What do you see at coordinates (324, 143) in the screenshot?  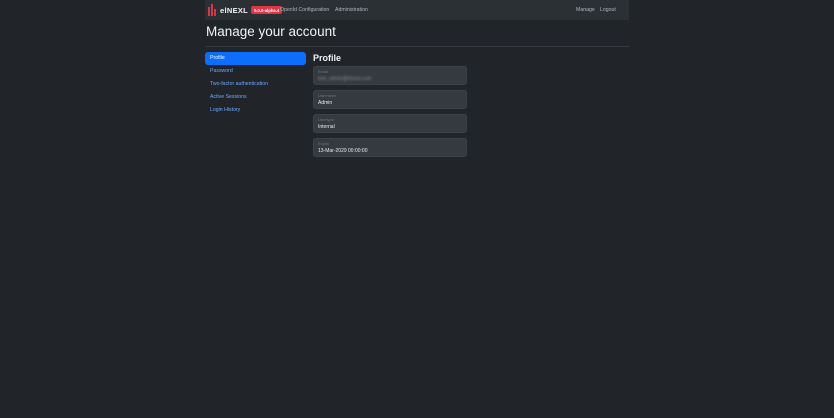 I see `expiry-label: Expiry` at bounding box center [324, 143].